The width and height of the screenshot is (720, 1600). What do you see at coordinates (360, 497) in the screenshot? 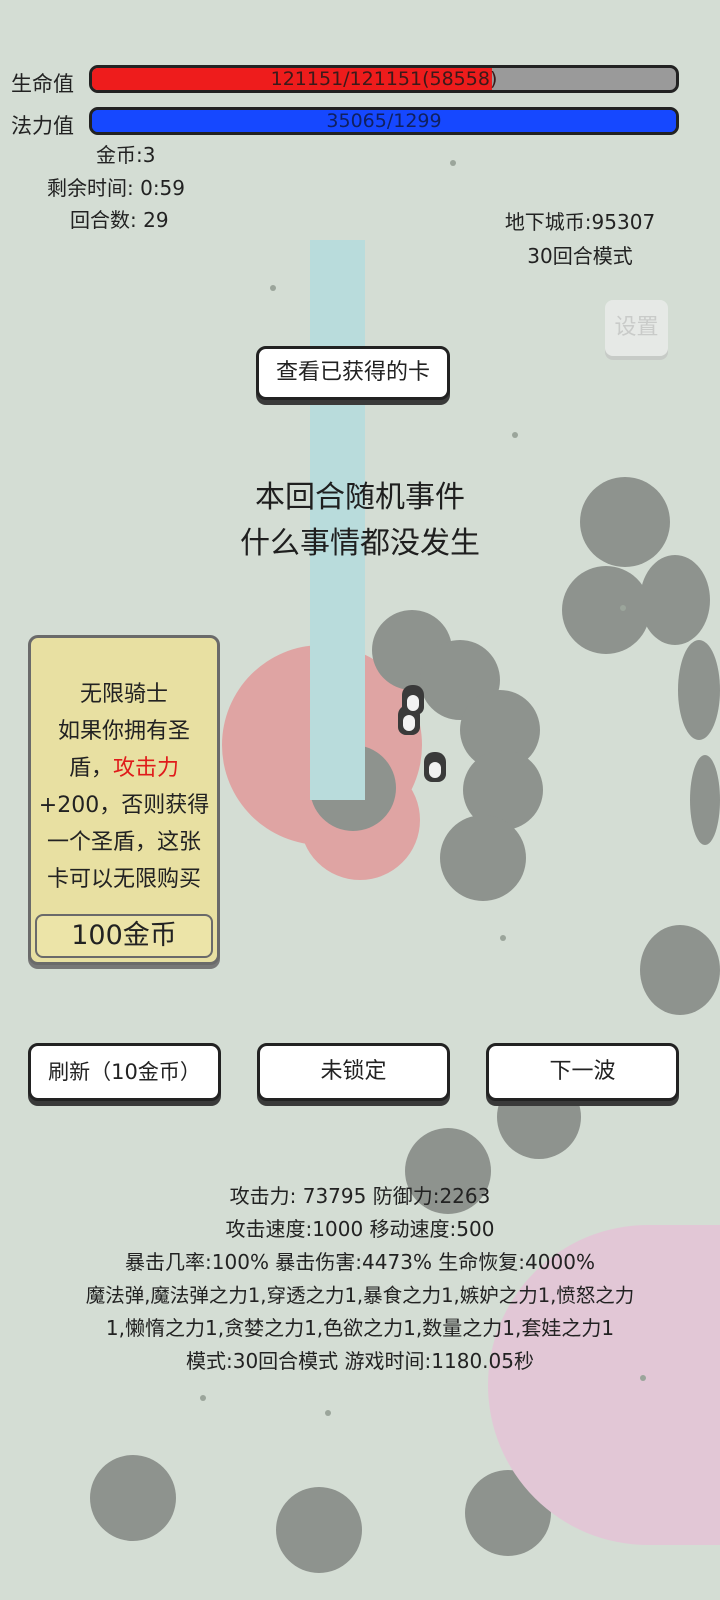
I see `event-title: 本回合随机事件` at bounding box center [360, 497].